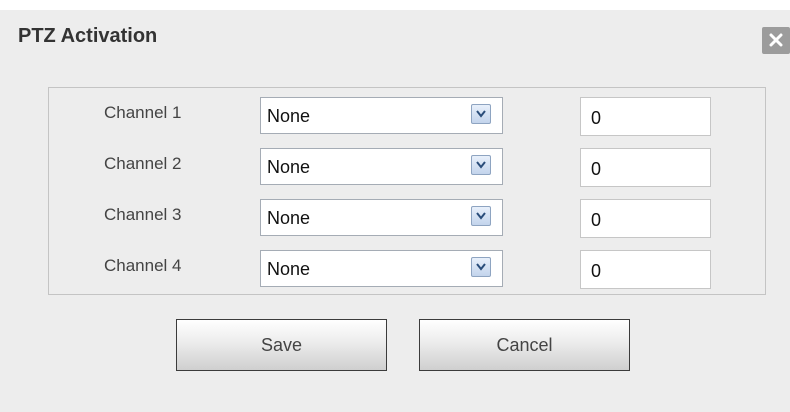 This screenshot has width=790, height=412. What do you see at coordinates (395, 40) in the screenshot?
I see `dialog-title-bar: PTZ Activation` at bounding box center [395, 40].